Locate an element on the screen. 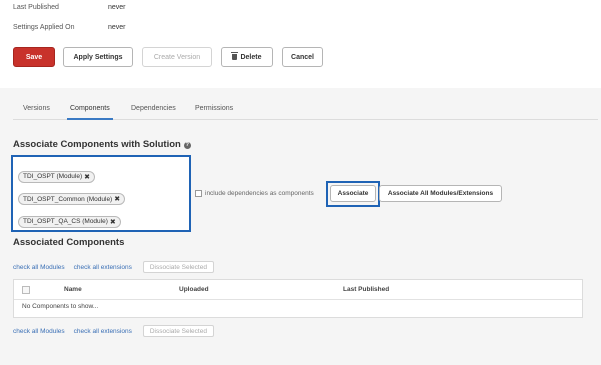 Image resolution: width=601 pixels, height=365 pixels. column-header-uploaded: Uploaded is located at coordinates (194, 289).